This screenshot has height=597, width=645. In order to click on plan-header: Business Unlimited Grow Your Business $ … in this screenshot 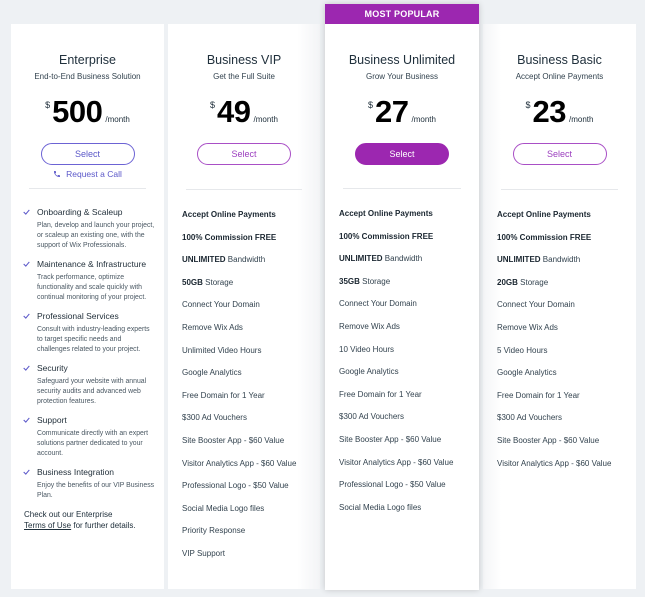, I will do `click(402, 94)`.